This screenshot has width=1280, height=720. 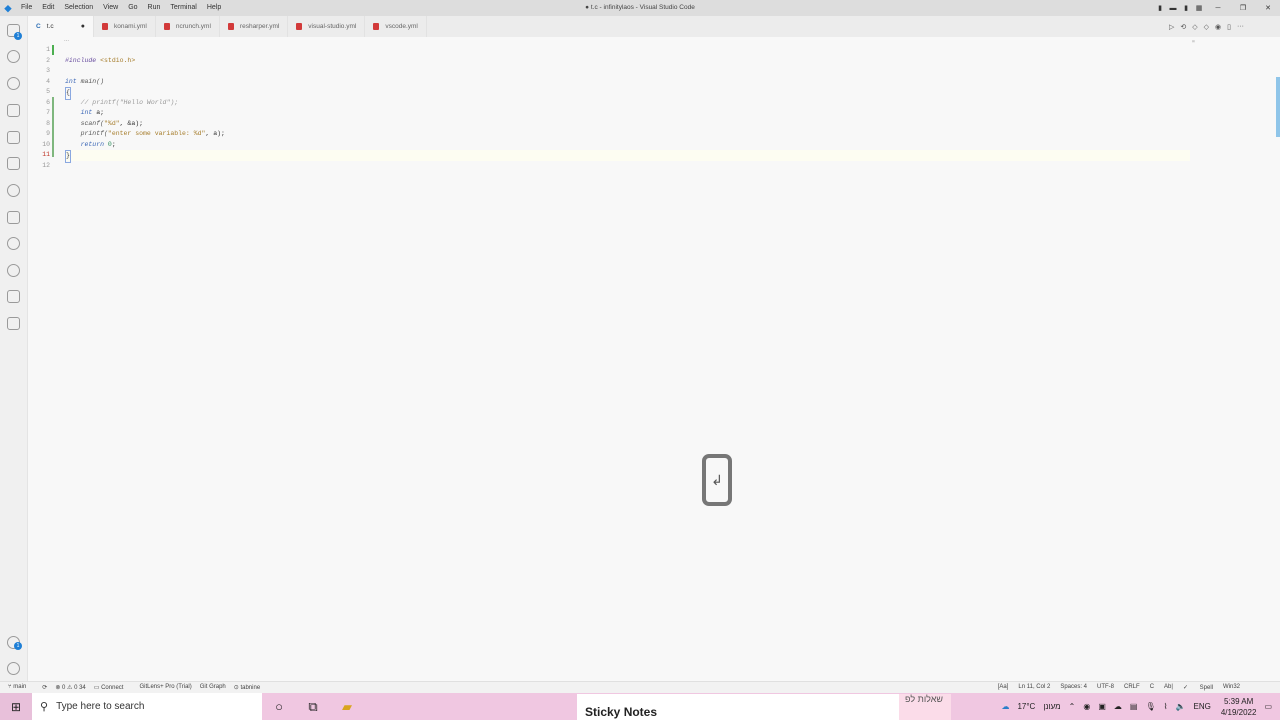 I want to click on problems-indicator: ⊗ 0 ⚠ 0 34, so click(x=70, y=687).